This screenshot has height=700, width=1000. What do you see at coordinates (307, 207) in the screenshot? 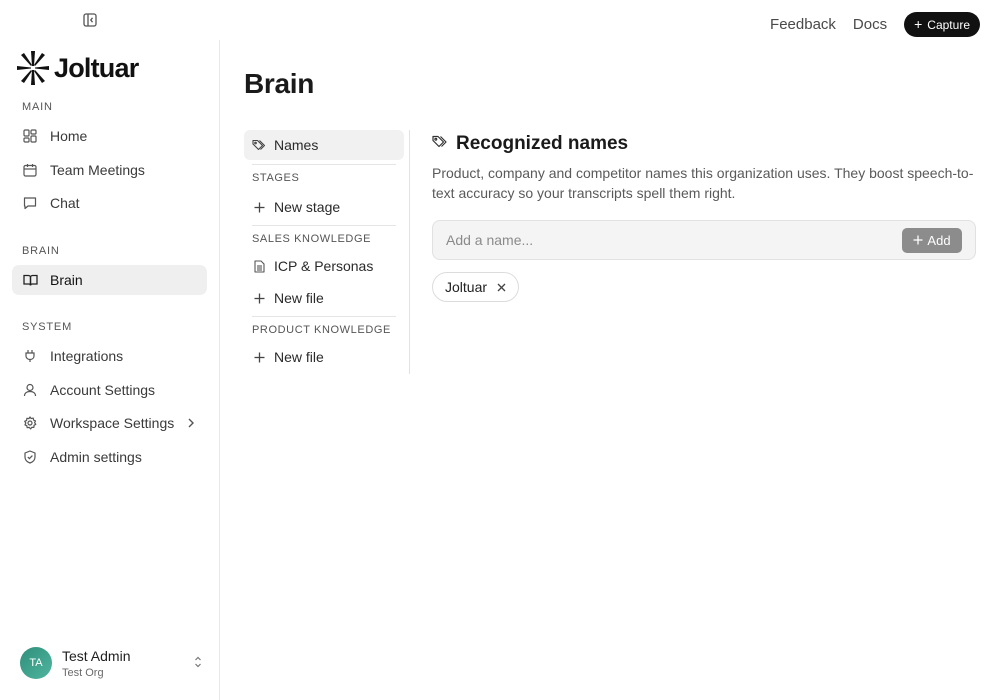
I see `subnav-item-label: New stage` at bounding box center [307, 207].